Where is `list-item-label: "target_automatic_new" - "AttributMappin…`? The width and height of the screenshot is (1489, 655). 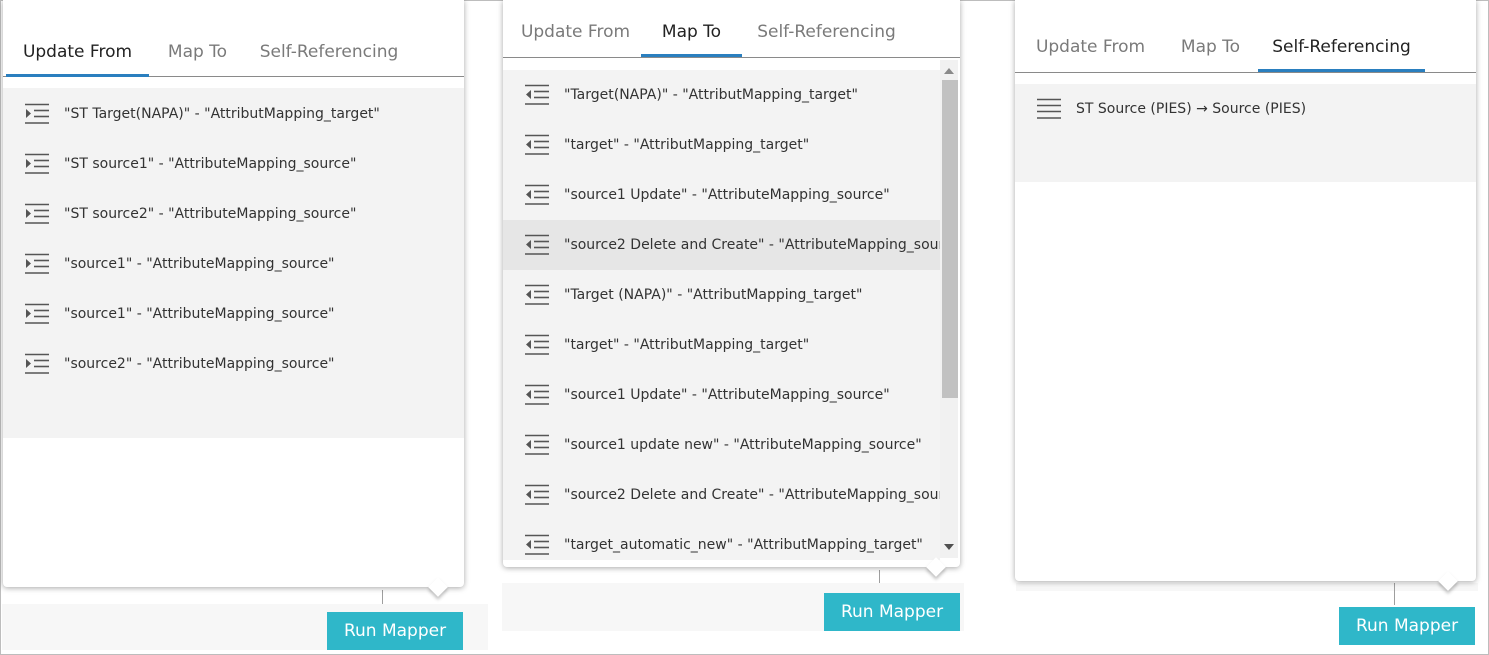
list-item-label: "target_automatic_new" - "AttributMappin… is located at coordinates (743, 545).